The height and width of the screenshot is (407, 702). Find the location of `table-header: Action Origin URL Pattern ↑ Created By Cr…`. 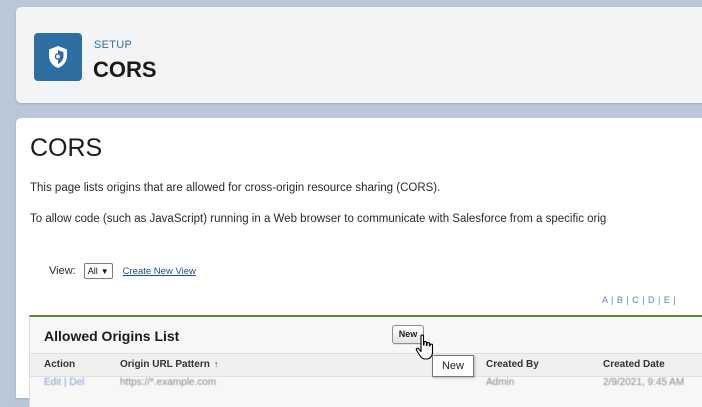

table-header: Action Origin URL Pattern ↑ Created By Cr… is located at coordinates (366, 365).